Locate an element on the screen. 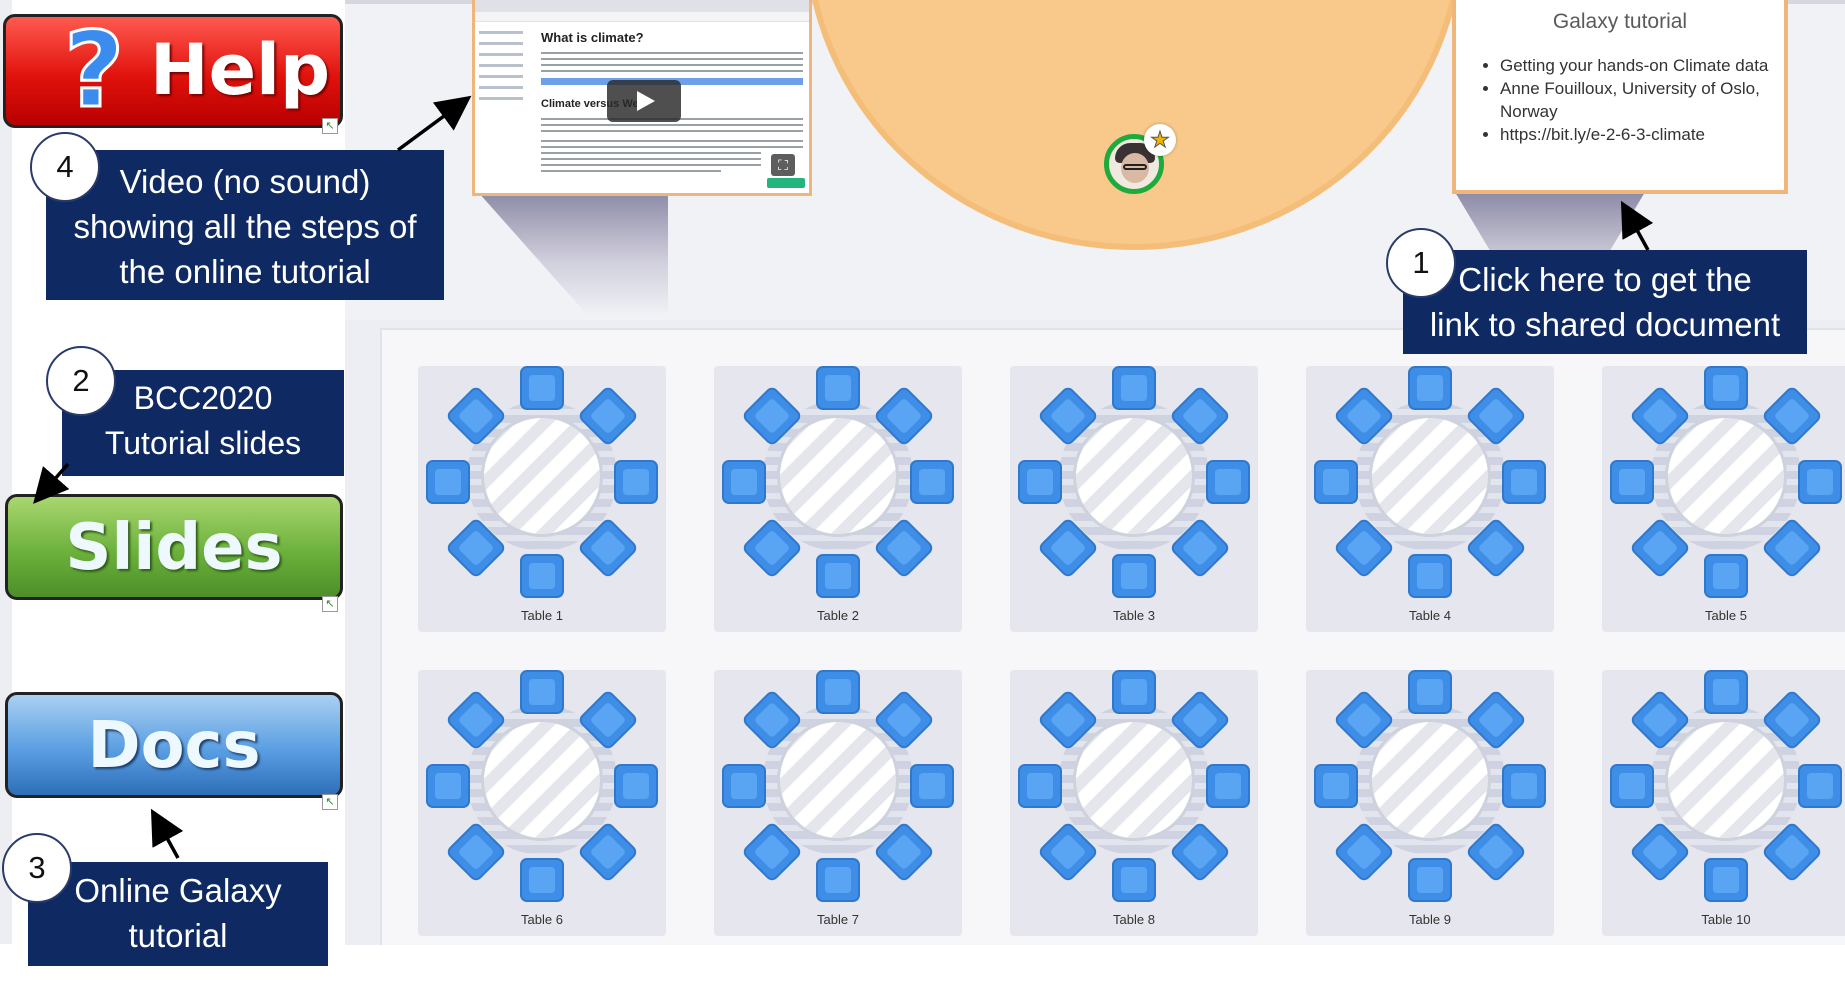 The width and height of the screenshot is (1845, 981). table-label: Table 6 is located at coordinates (542, 919).